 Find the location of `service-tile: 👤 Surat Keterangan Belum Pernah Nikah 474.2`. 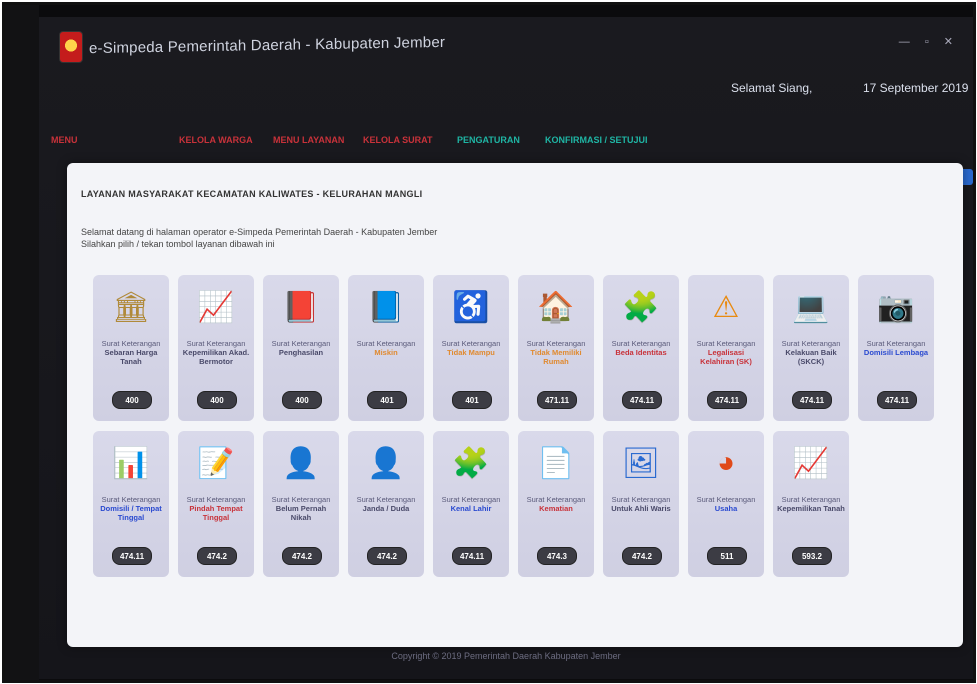

service-tile: 👤 Surat Keterangan Belum Pernah Nikah 474.2 is located at coordinates (301, 504).